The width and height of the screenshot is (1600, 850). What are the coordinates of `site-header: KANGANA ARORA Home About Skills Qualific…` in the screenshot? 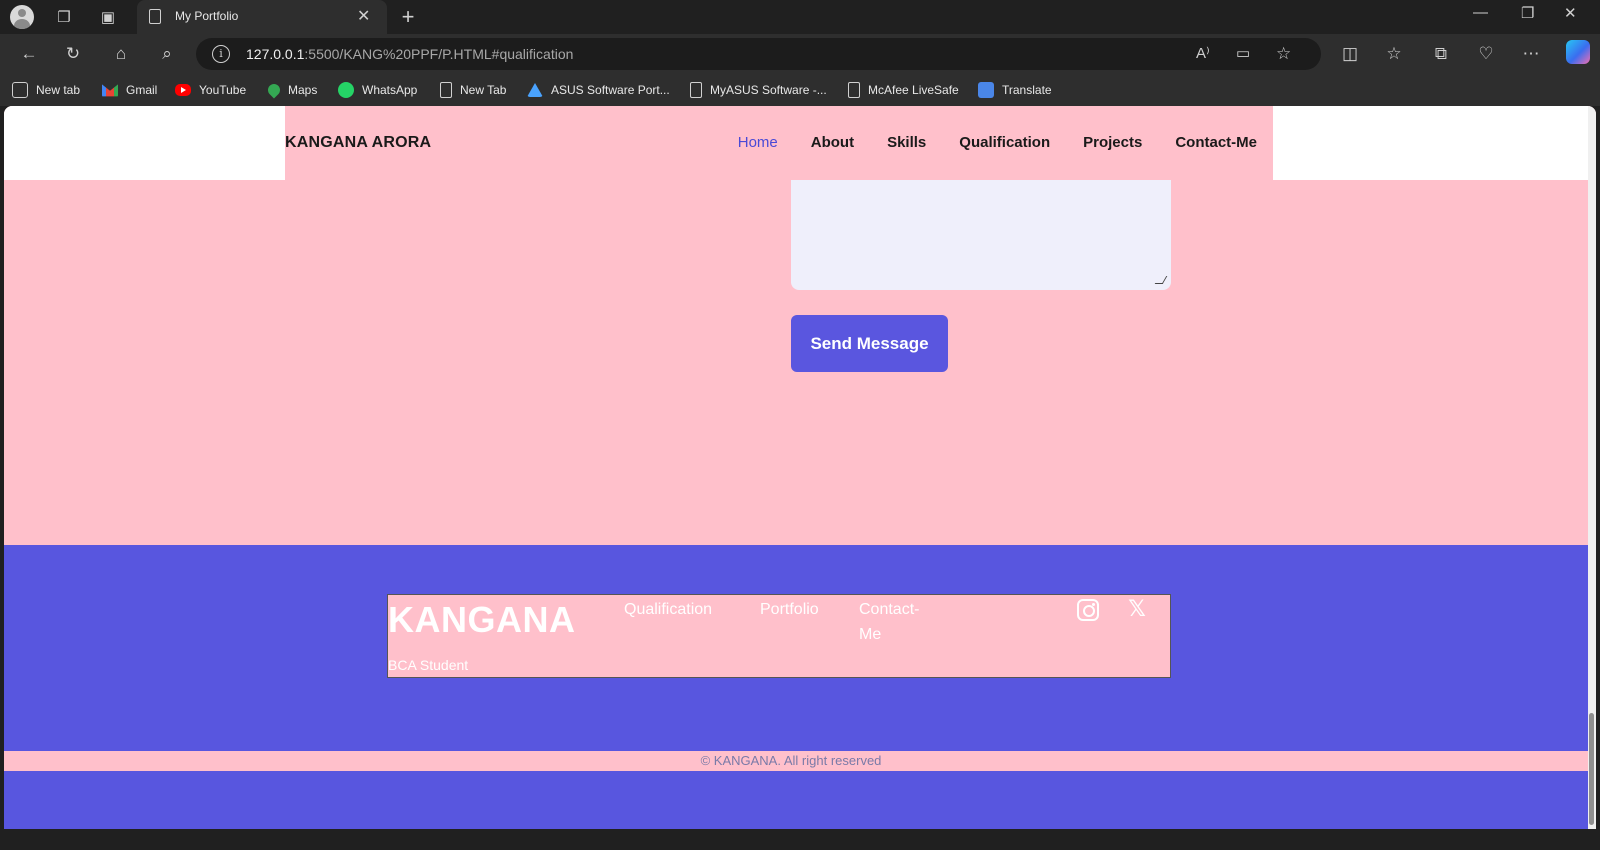 It's located at (796, 143).